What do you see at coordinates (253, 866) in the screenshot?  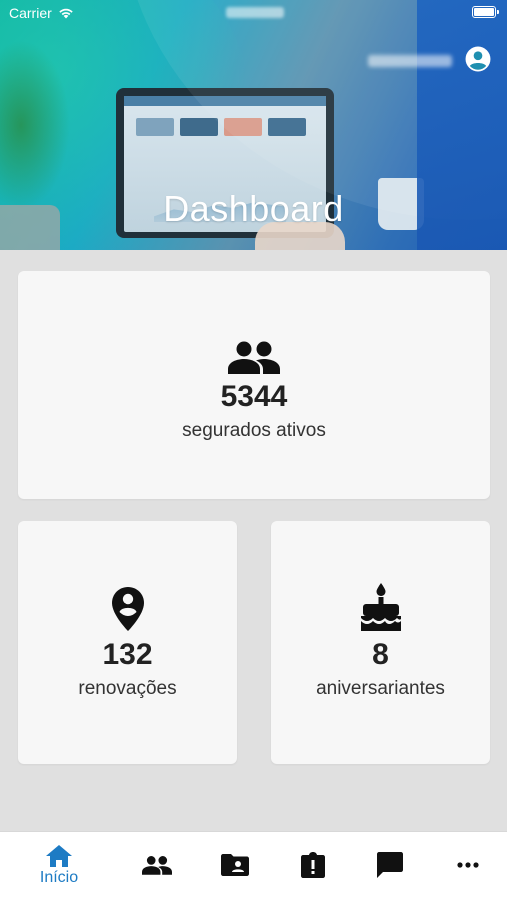 I see `bottom-tab-bar: Início` at bounding box center [253, 866].